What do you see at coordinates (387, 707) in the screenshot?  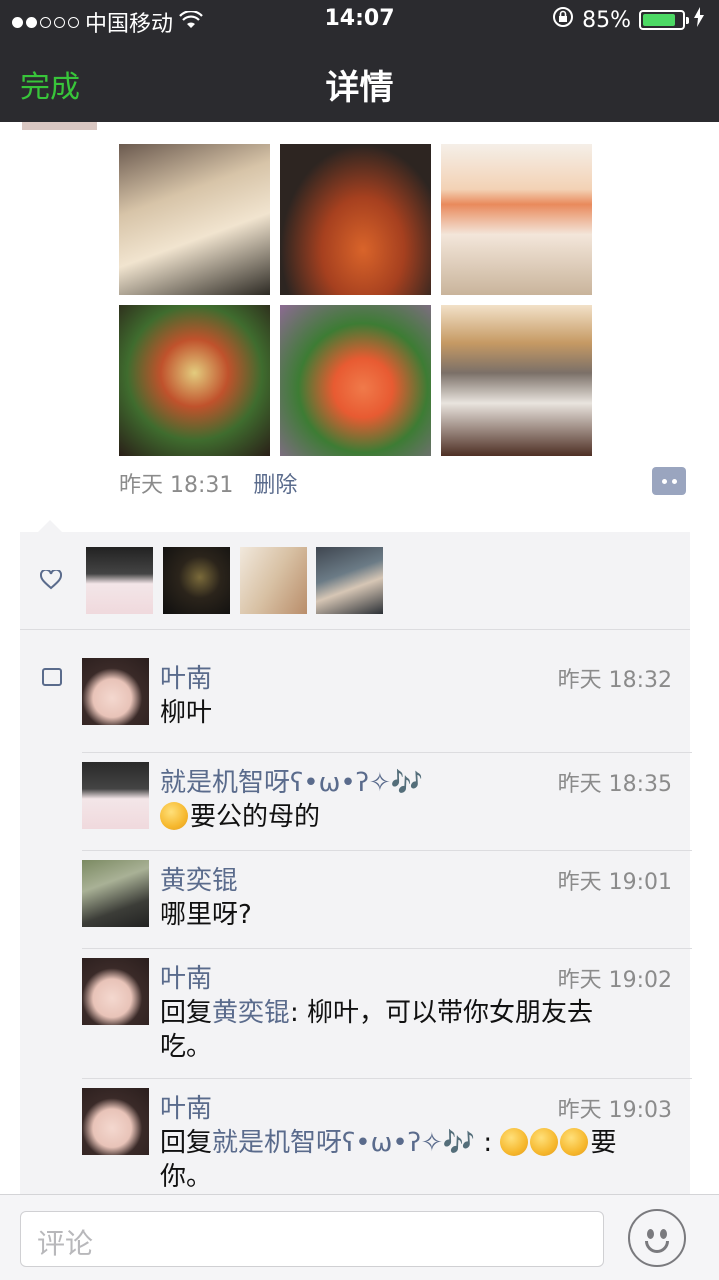 I see `comment-item: 叶南 昨天 18:32 柳叶` at bounding box center [387, 707].